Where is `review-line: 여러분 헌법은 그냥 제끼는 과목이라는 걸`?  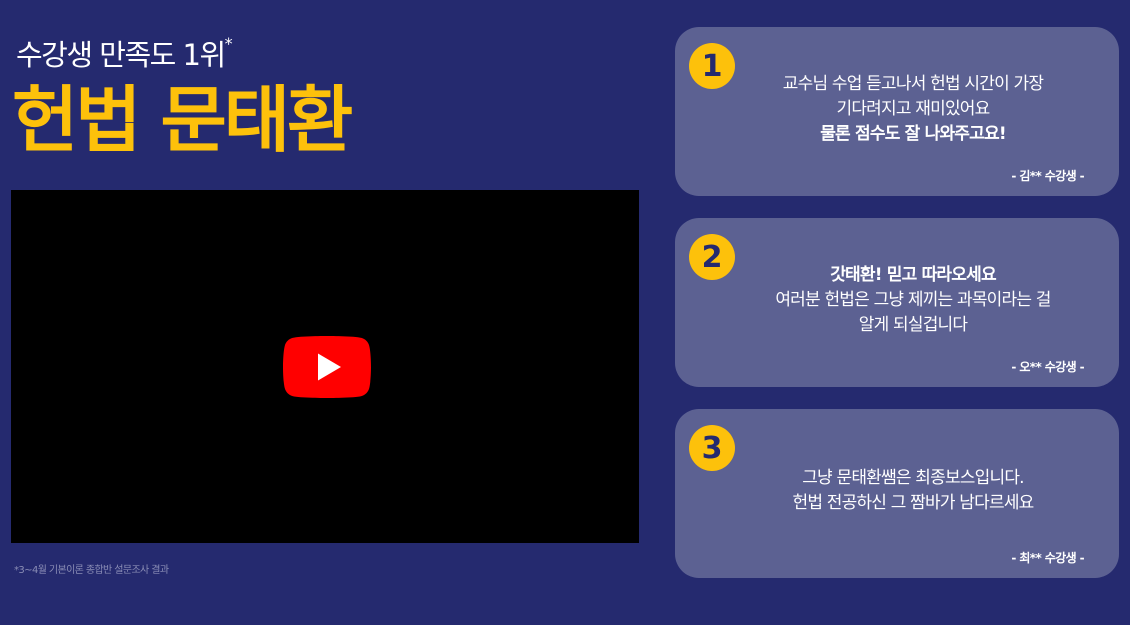
review-line: 여러분 헌법은 그냥 제끼는 과목이라는 걸 is located at coordinates (913, 300).